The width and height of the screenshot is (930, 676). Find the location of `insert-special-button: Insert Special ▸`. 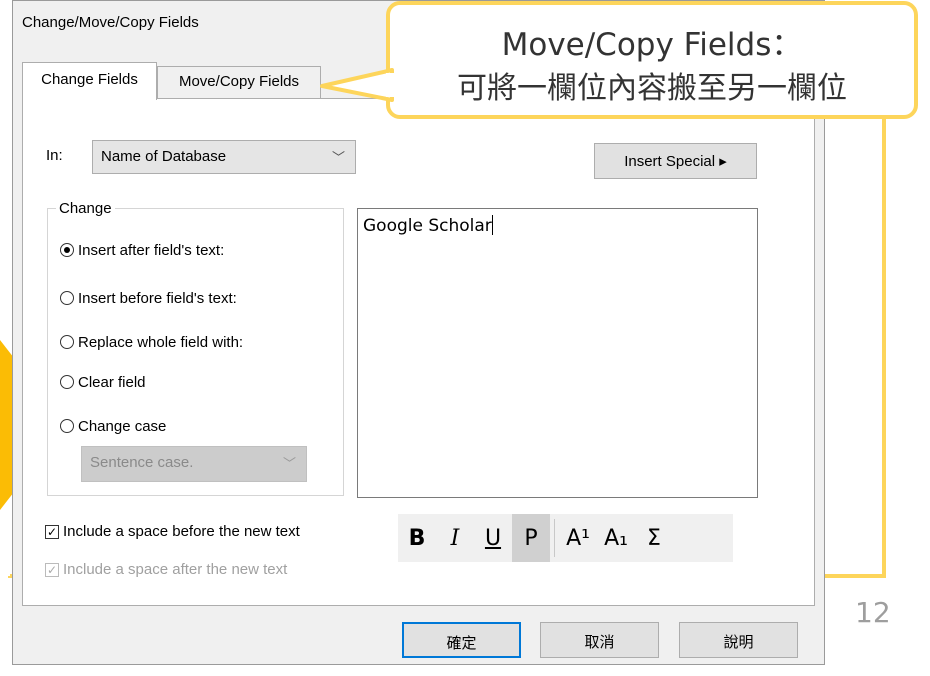

insert-special-button: Insert Special ▸ is located at coordinates (675, 161).